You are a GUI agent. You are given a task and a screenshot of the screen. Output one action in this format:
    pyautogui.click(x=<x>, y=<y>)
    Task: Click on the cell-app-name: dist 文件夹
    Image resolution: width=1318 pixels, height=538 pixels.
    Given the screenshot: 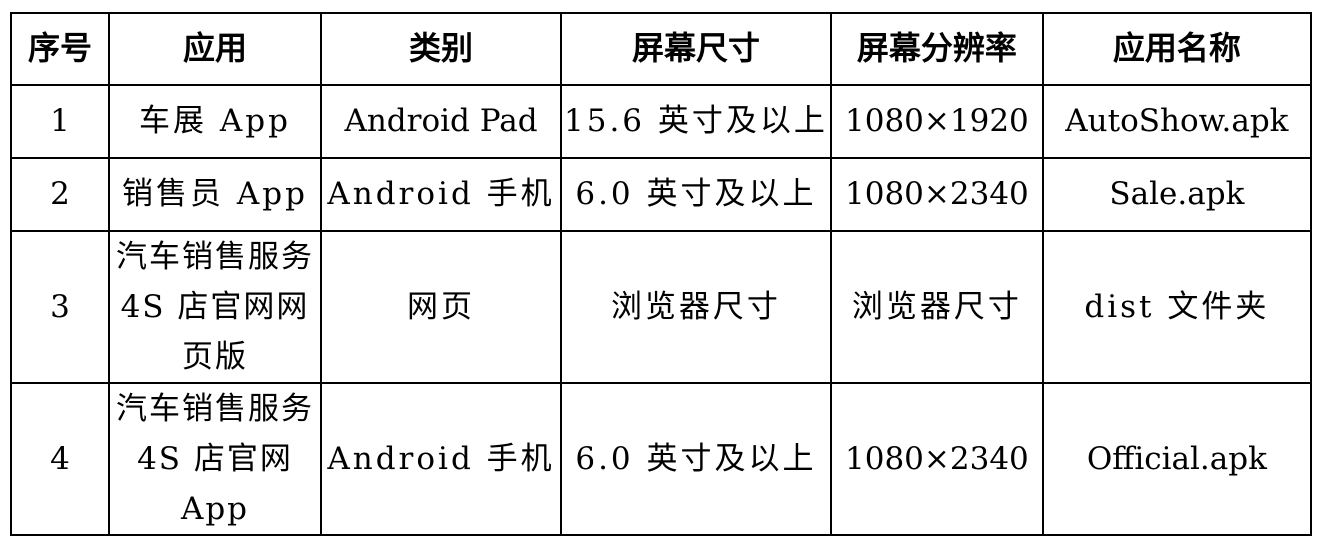 What is the action you would take?
    pyautogui.click(x=1176, y=307)
    